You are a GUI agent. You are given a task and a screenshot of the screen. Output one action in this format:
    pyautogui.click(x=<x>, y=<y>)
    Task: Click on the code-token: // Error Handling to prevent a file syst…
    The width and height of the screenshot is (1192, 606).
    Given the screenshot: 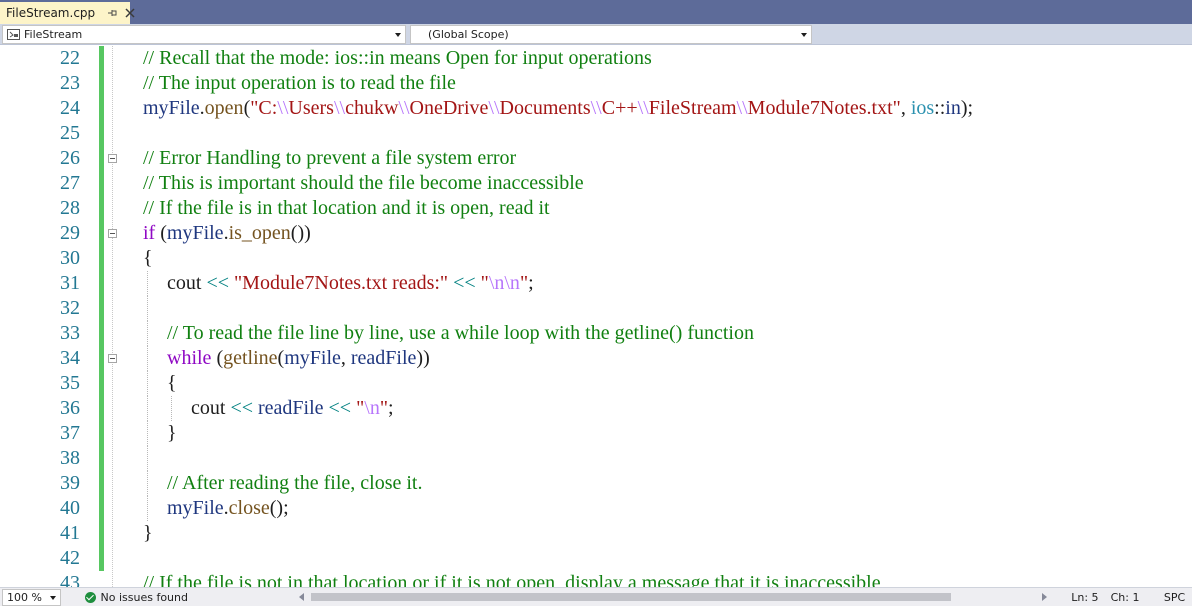 What is the action you would take?
    pyautogui.click(x=330, y=158)
    